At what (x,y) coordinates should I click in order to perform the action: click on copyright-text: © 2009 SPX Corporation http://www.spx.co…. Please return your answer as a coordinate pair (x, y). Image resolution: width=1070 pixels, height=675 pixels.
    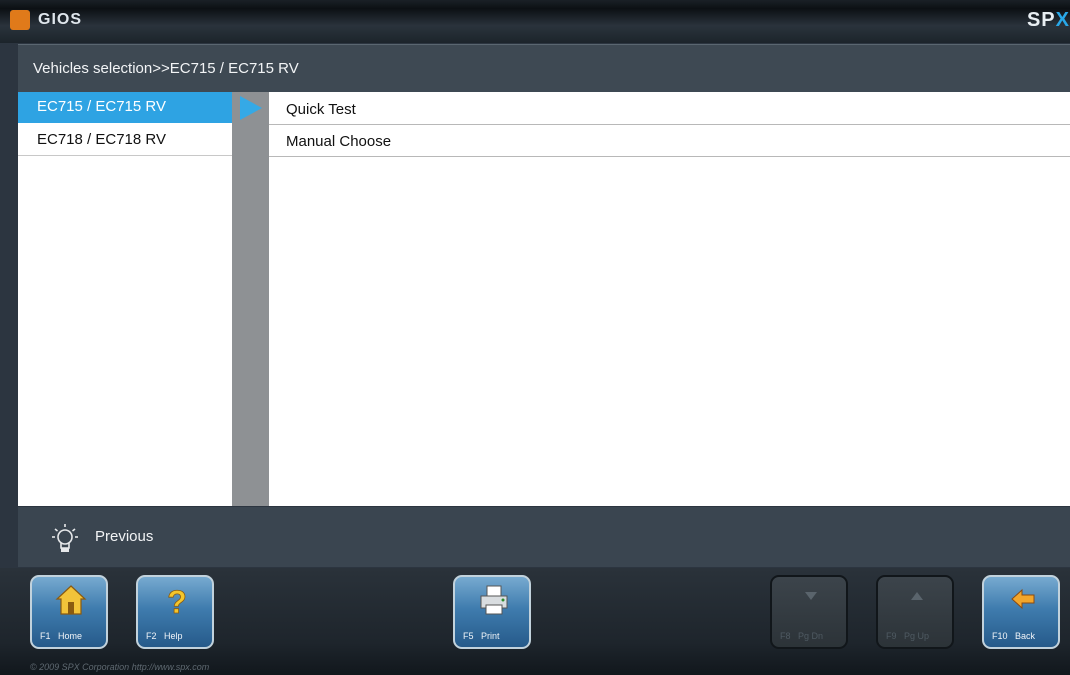
    Looking at the image, I should click on (120, 667).